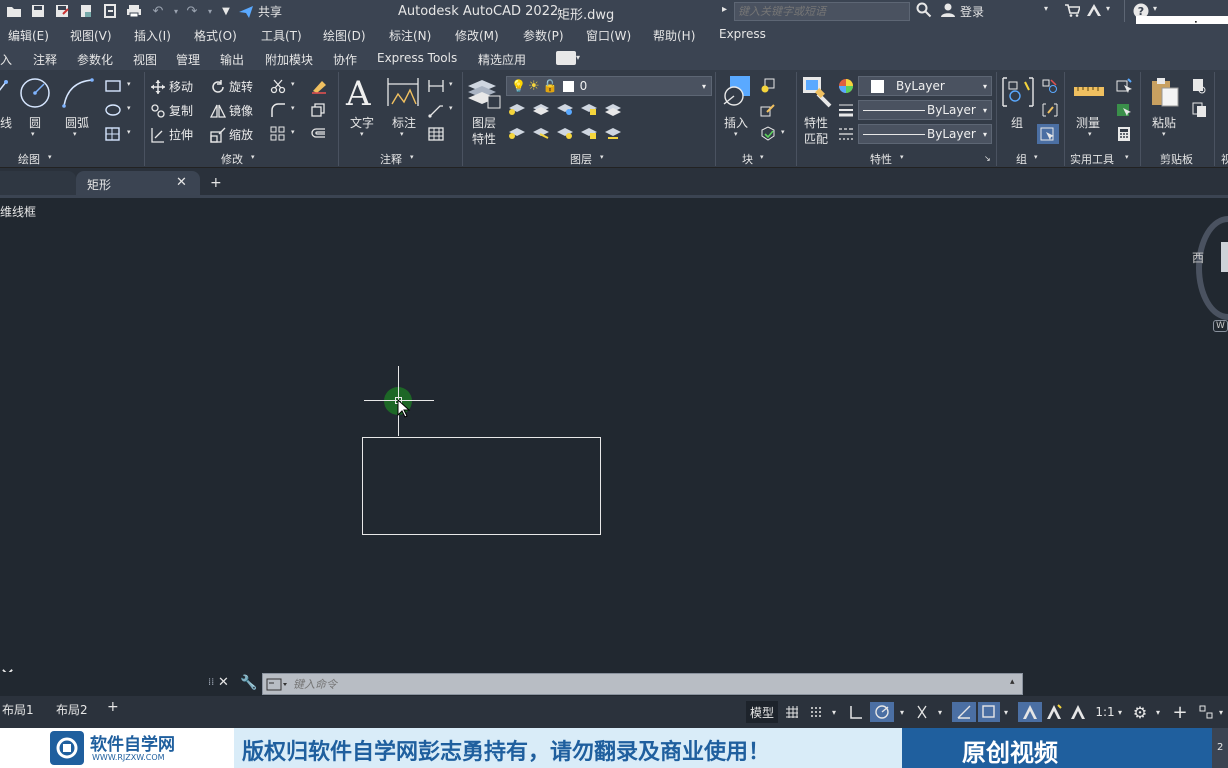 This screenshot has height=768, width=1228. Describe the element at coordinates (581, 159) in the screenshot. I see `layers-panel-title: 图层` at that location.